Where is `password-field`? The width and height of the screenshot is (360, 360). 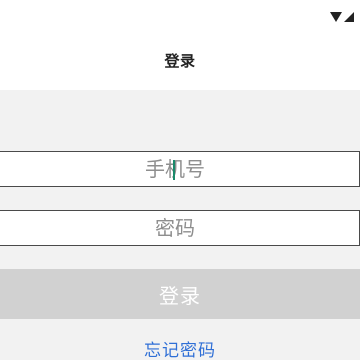 password-field is located at coordinates (180, 228).